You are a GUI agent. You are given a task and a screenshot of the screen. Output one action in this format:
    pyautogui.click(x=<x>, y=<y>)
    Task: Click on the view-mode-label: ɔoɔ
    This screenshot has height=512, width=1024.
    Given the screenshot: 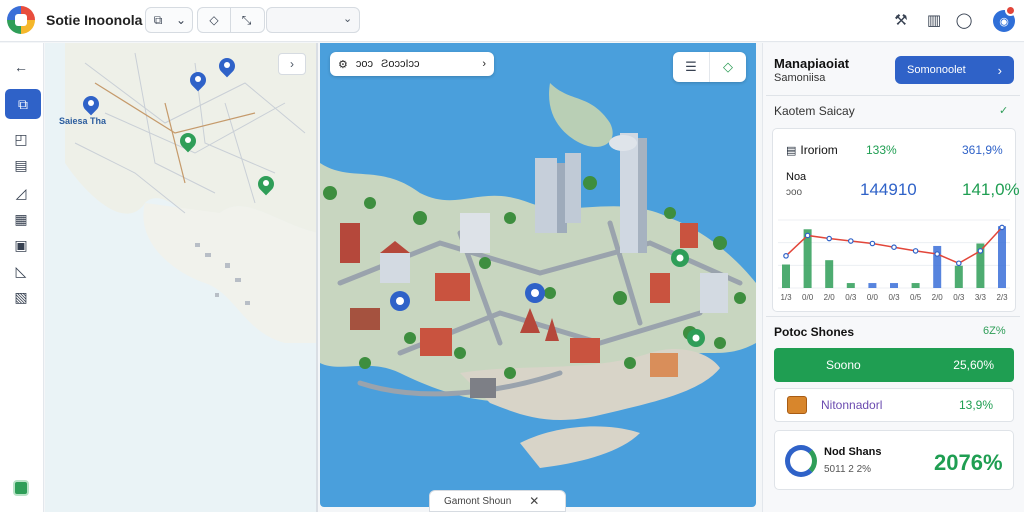 What is the action you would take?
    pyautogui.click(x=364, y=64)
    